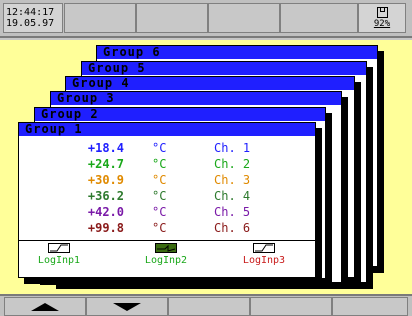 This screenshot has width=412, height=316. I want to click on floppy-disk-icon, so click(382, 12).